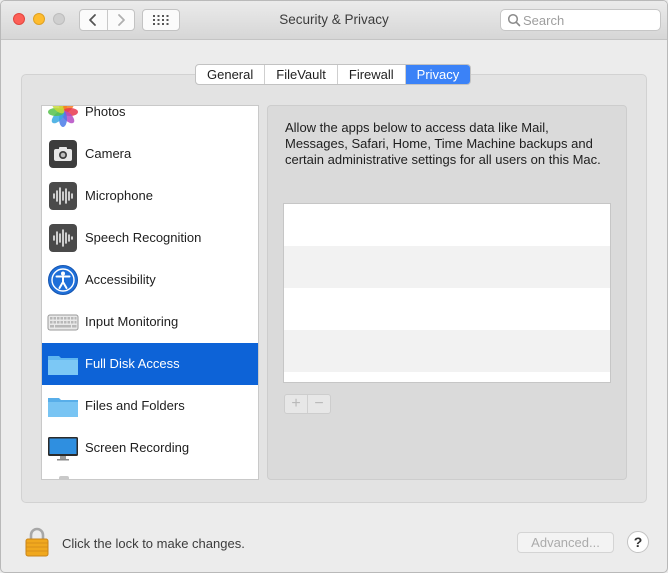 This screenshot has width=668, height=573. I want to click on list-item-label: Accessibility, so click(120, 279).